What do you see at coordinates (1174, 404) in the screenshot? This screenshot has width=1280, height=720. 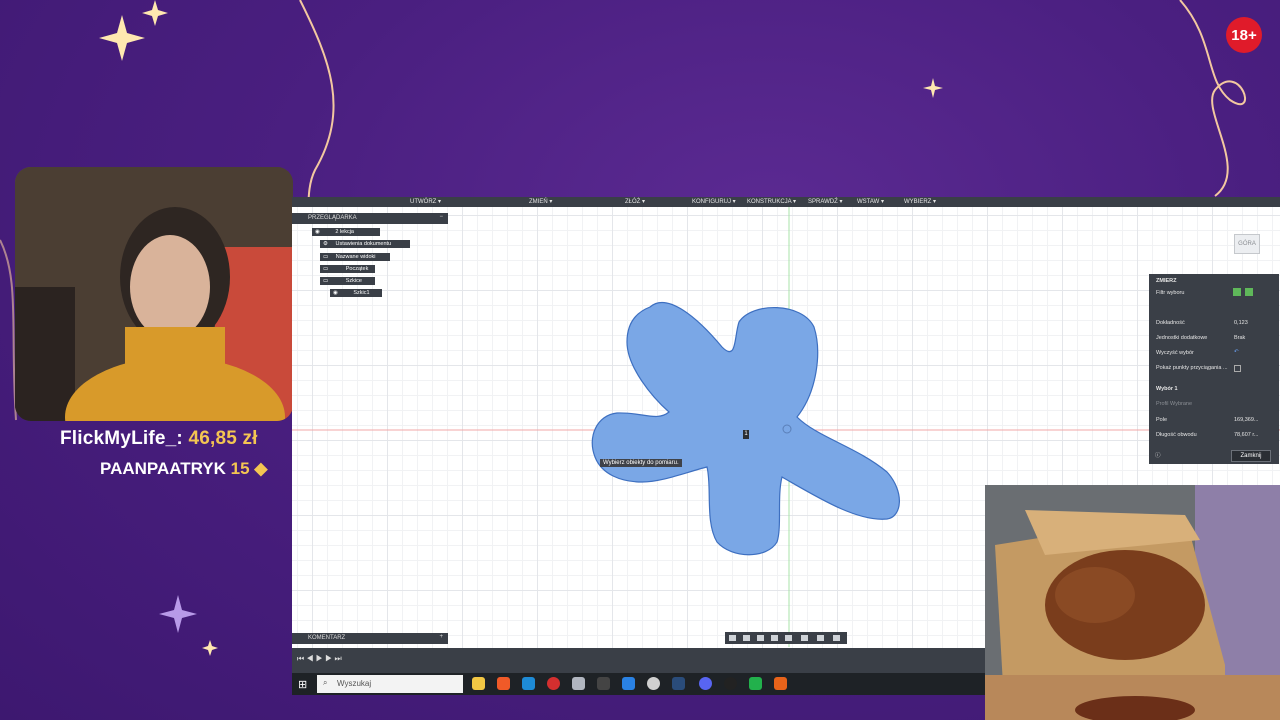 I see `selection-type: Profil Wybrane` at bounding box center [1174, 404].